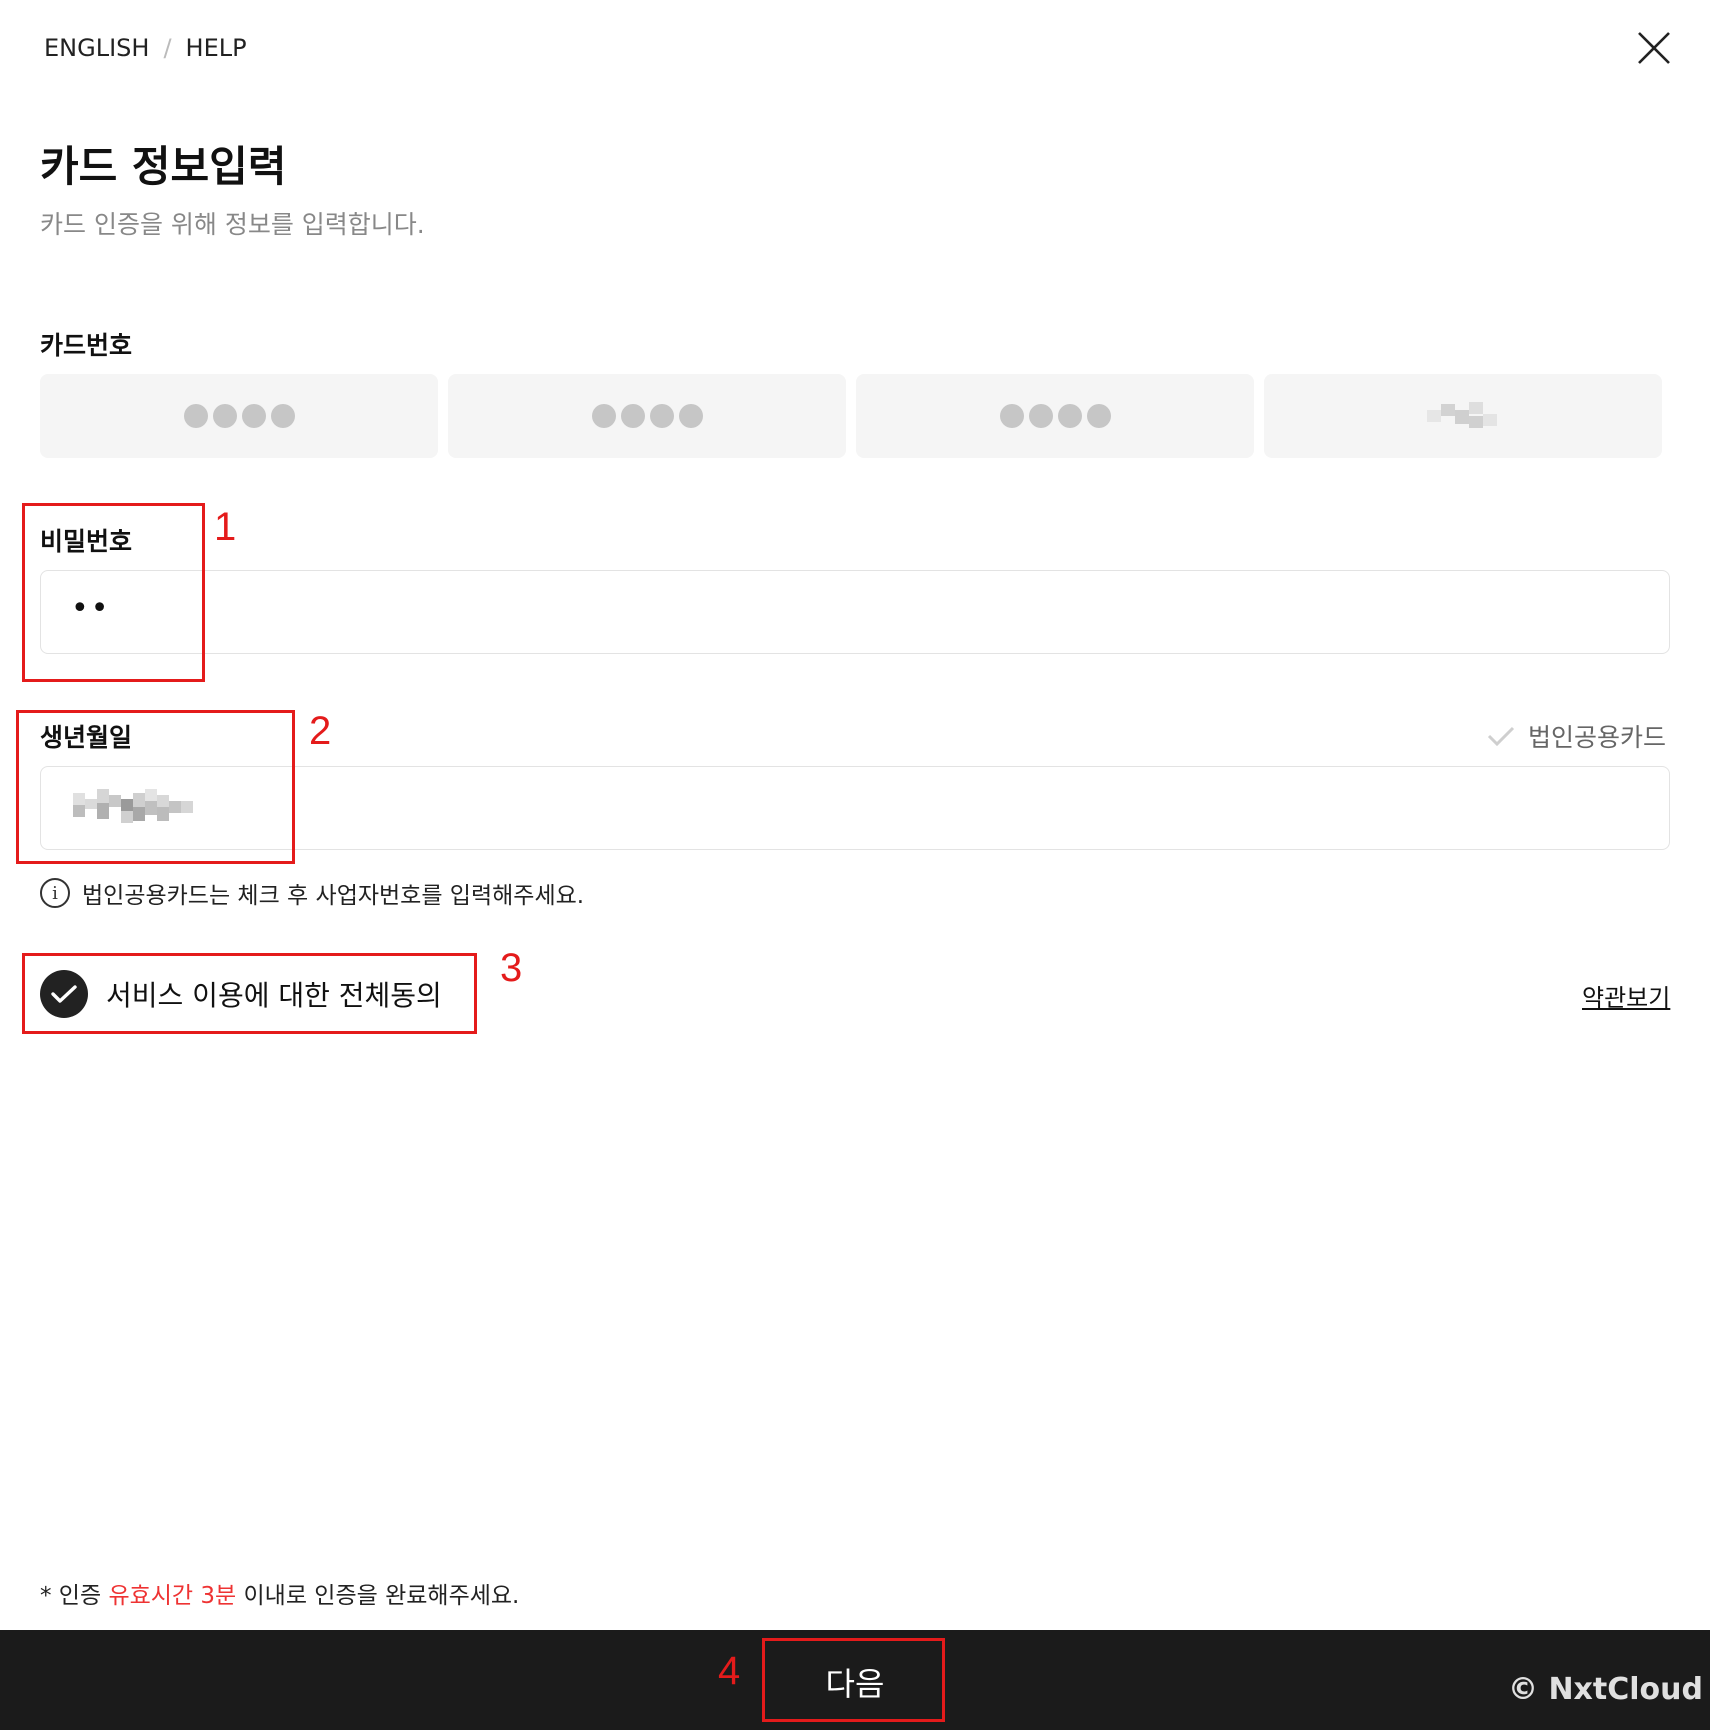 This screenshot has height=1730, width=1710. What do you see at coordinates (74, 1596) in the screenshot?
I see `footnote-prefix: * 인증` at bounding box center [74, 1596].